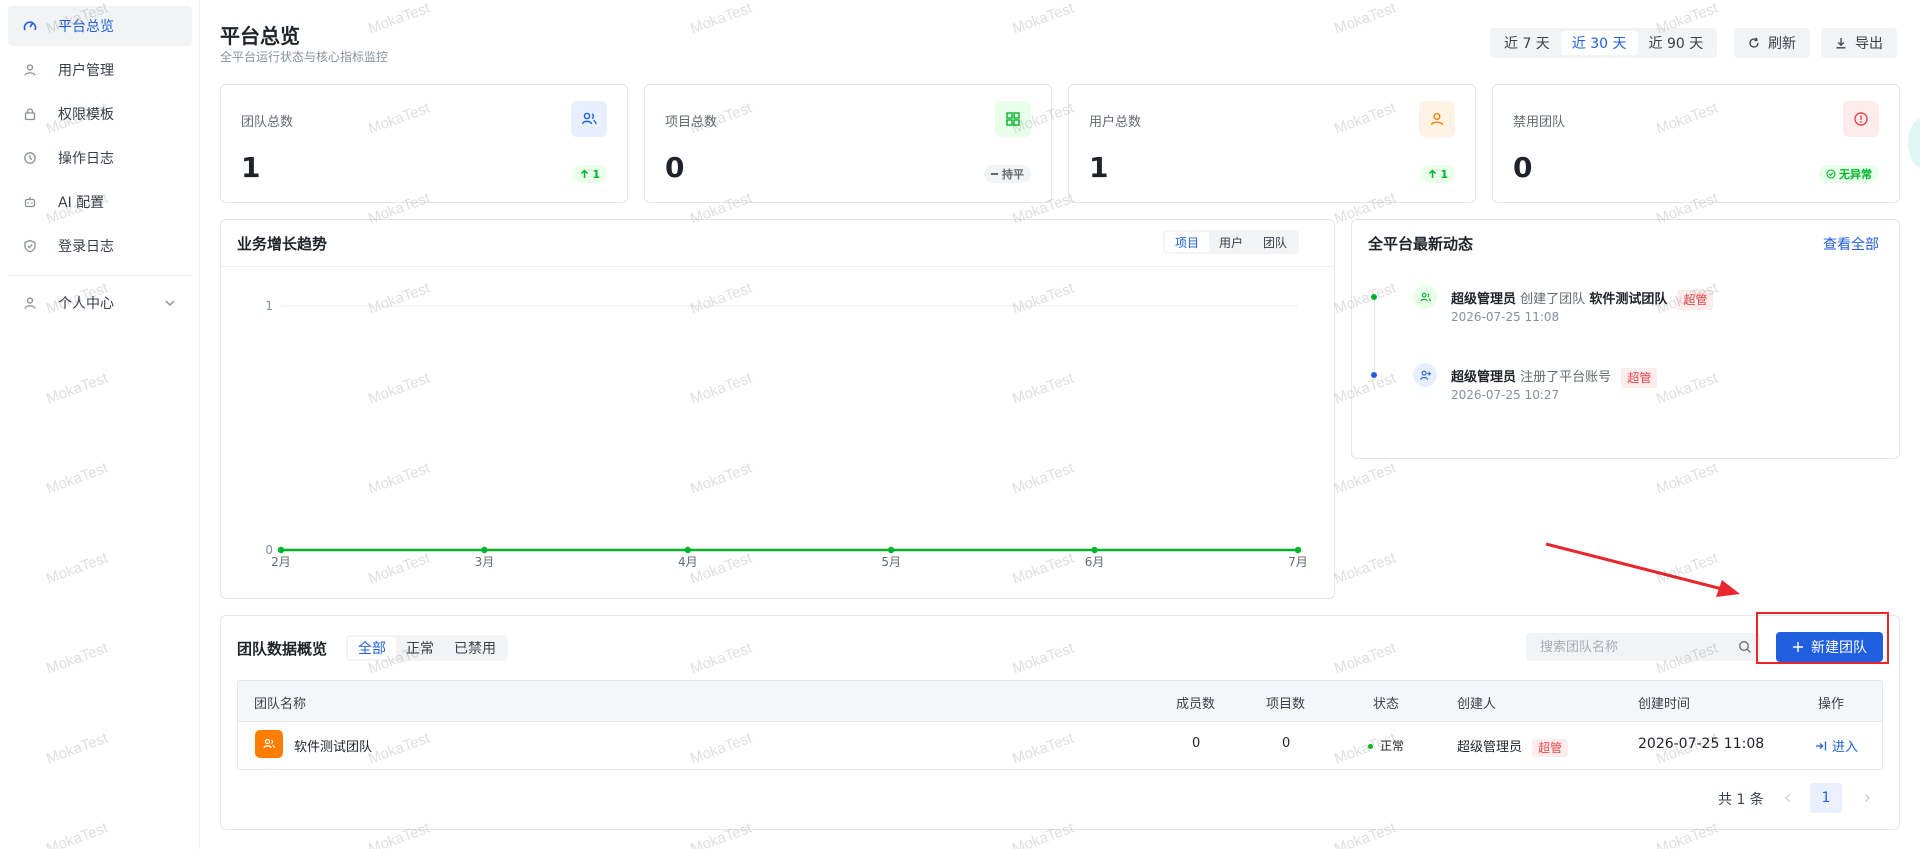  Describe the element at coordinates (1286, 743) in the screenshot. I see `project-count: 0` at that location.